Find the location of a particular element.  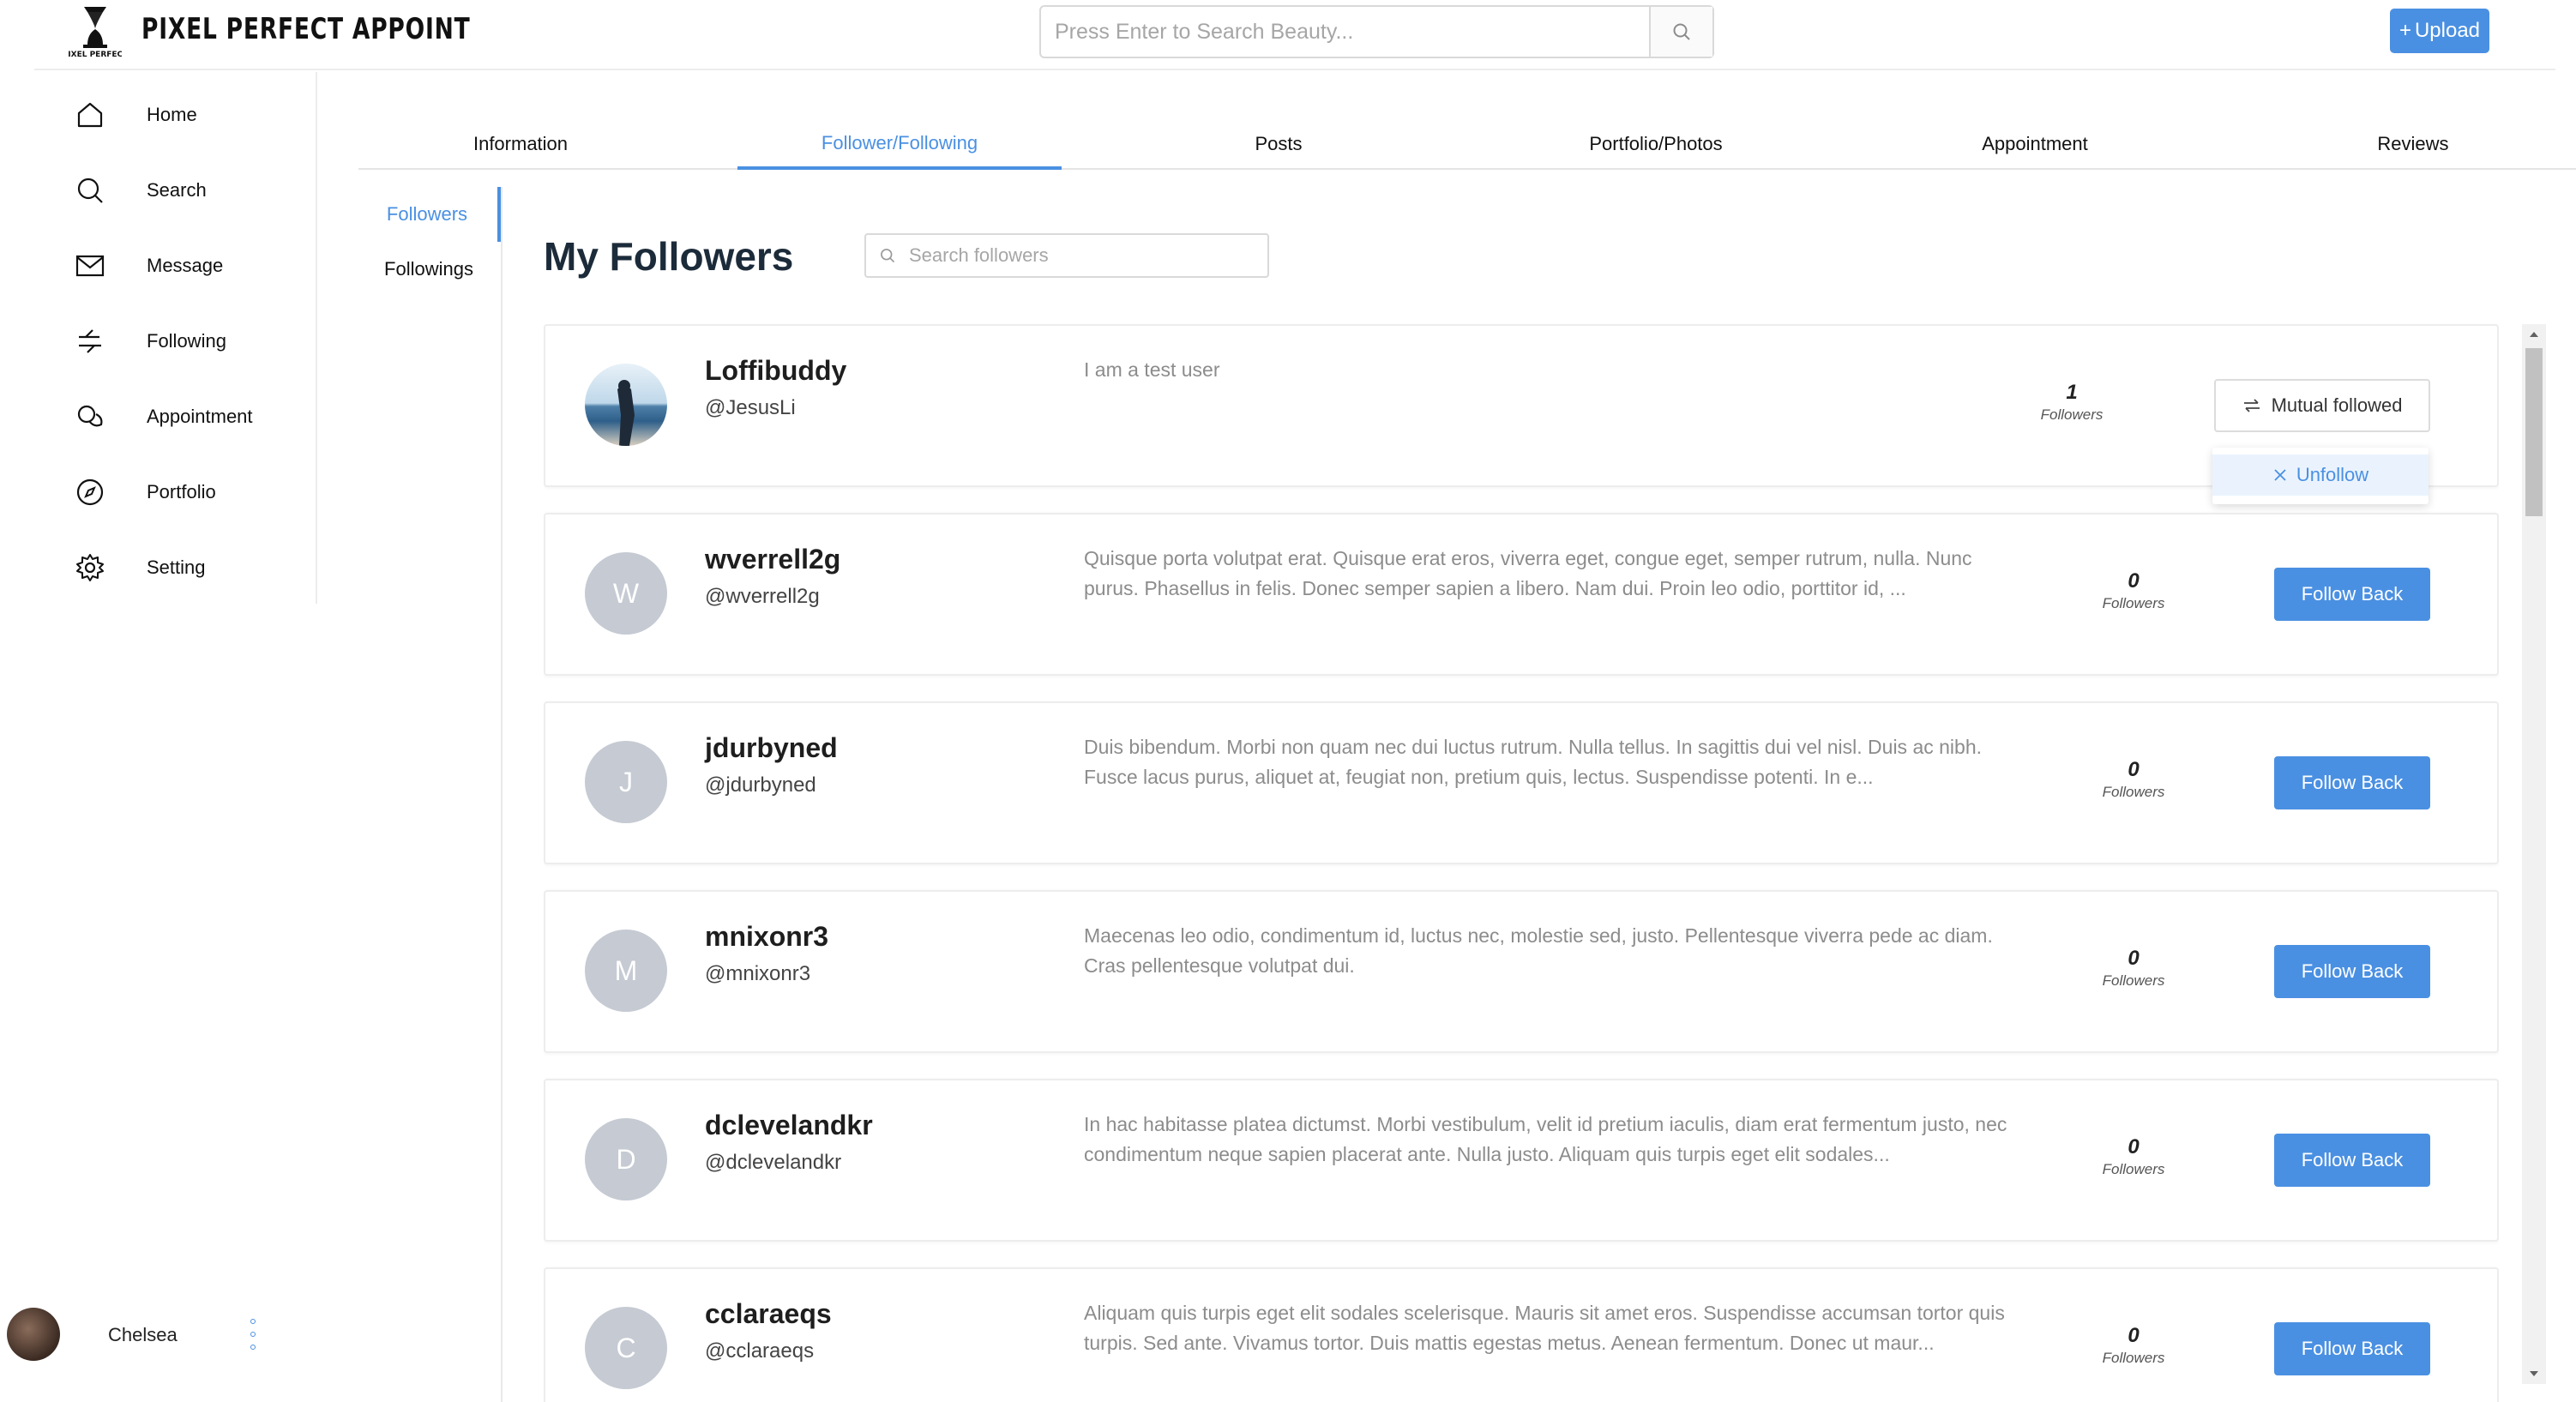

mutual-followed-label: Mutual followed is located at coordinates (2337, 405).